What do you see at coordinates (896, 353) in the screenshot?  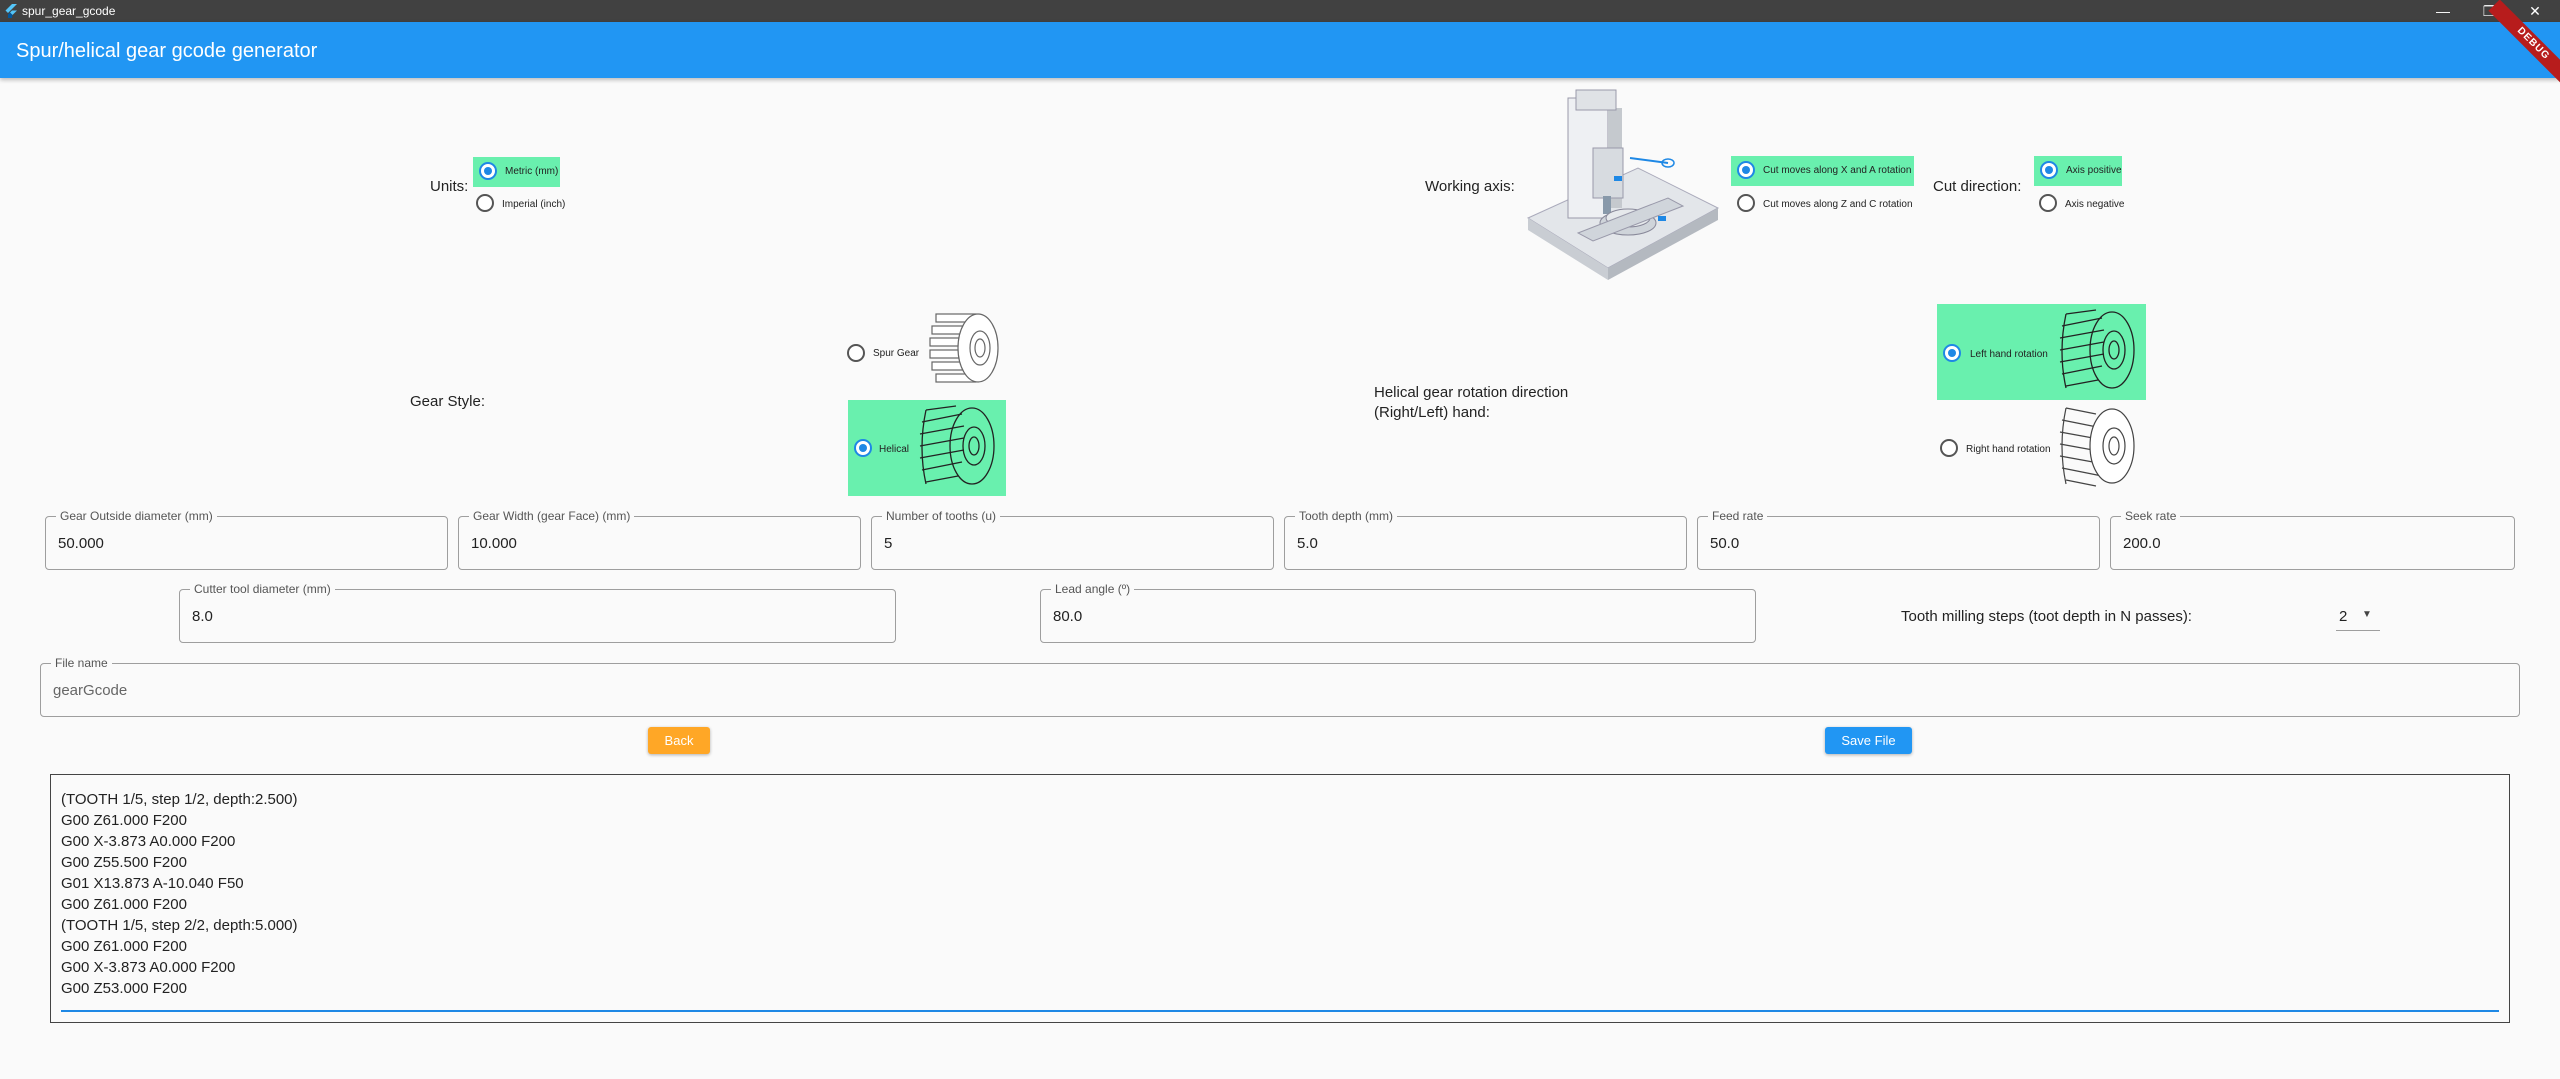 I see `spur-gear-label: Spur Gear` at bounding box center [896, 353].